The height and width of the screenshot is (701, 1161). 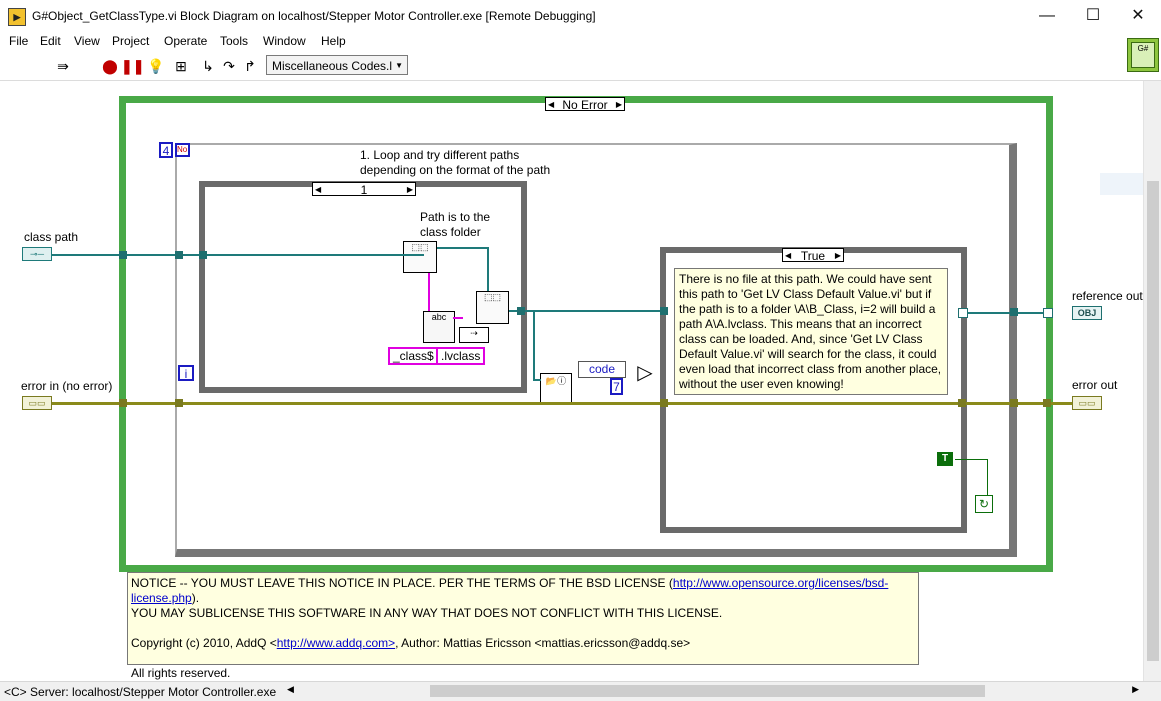 I want to click on reference-out-label: reference out, so click(x=1107, y=296).